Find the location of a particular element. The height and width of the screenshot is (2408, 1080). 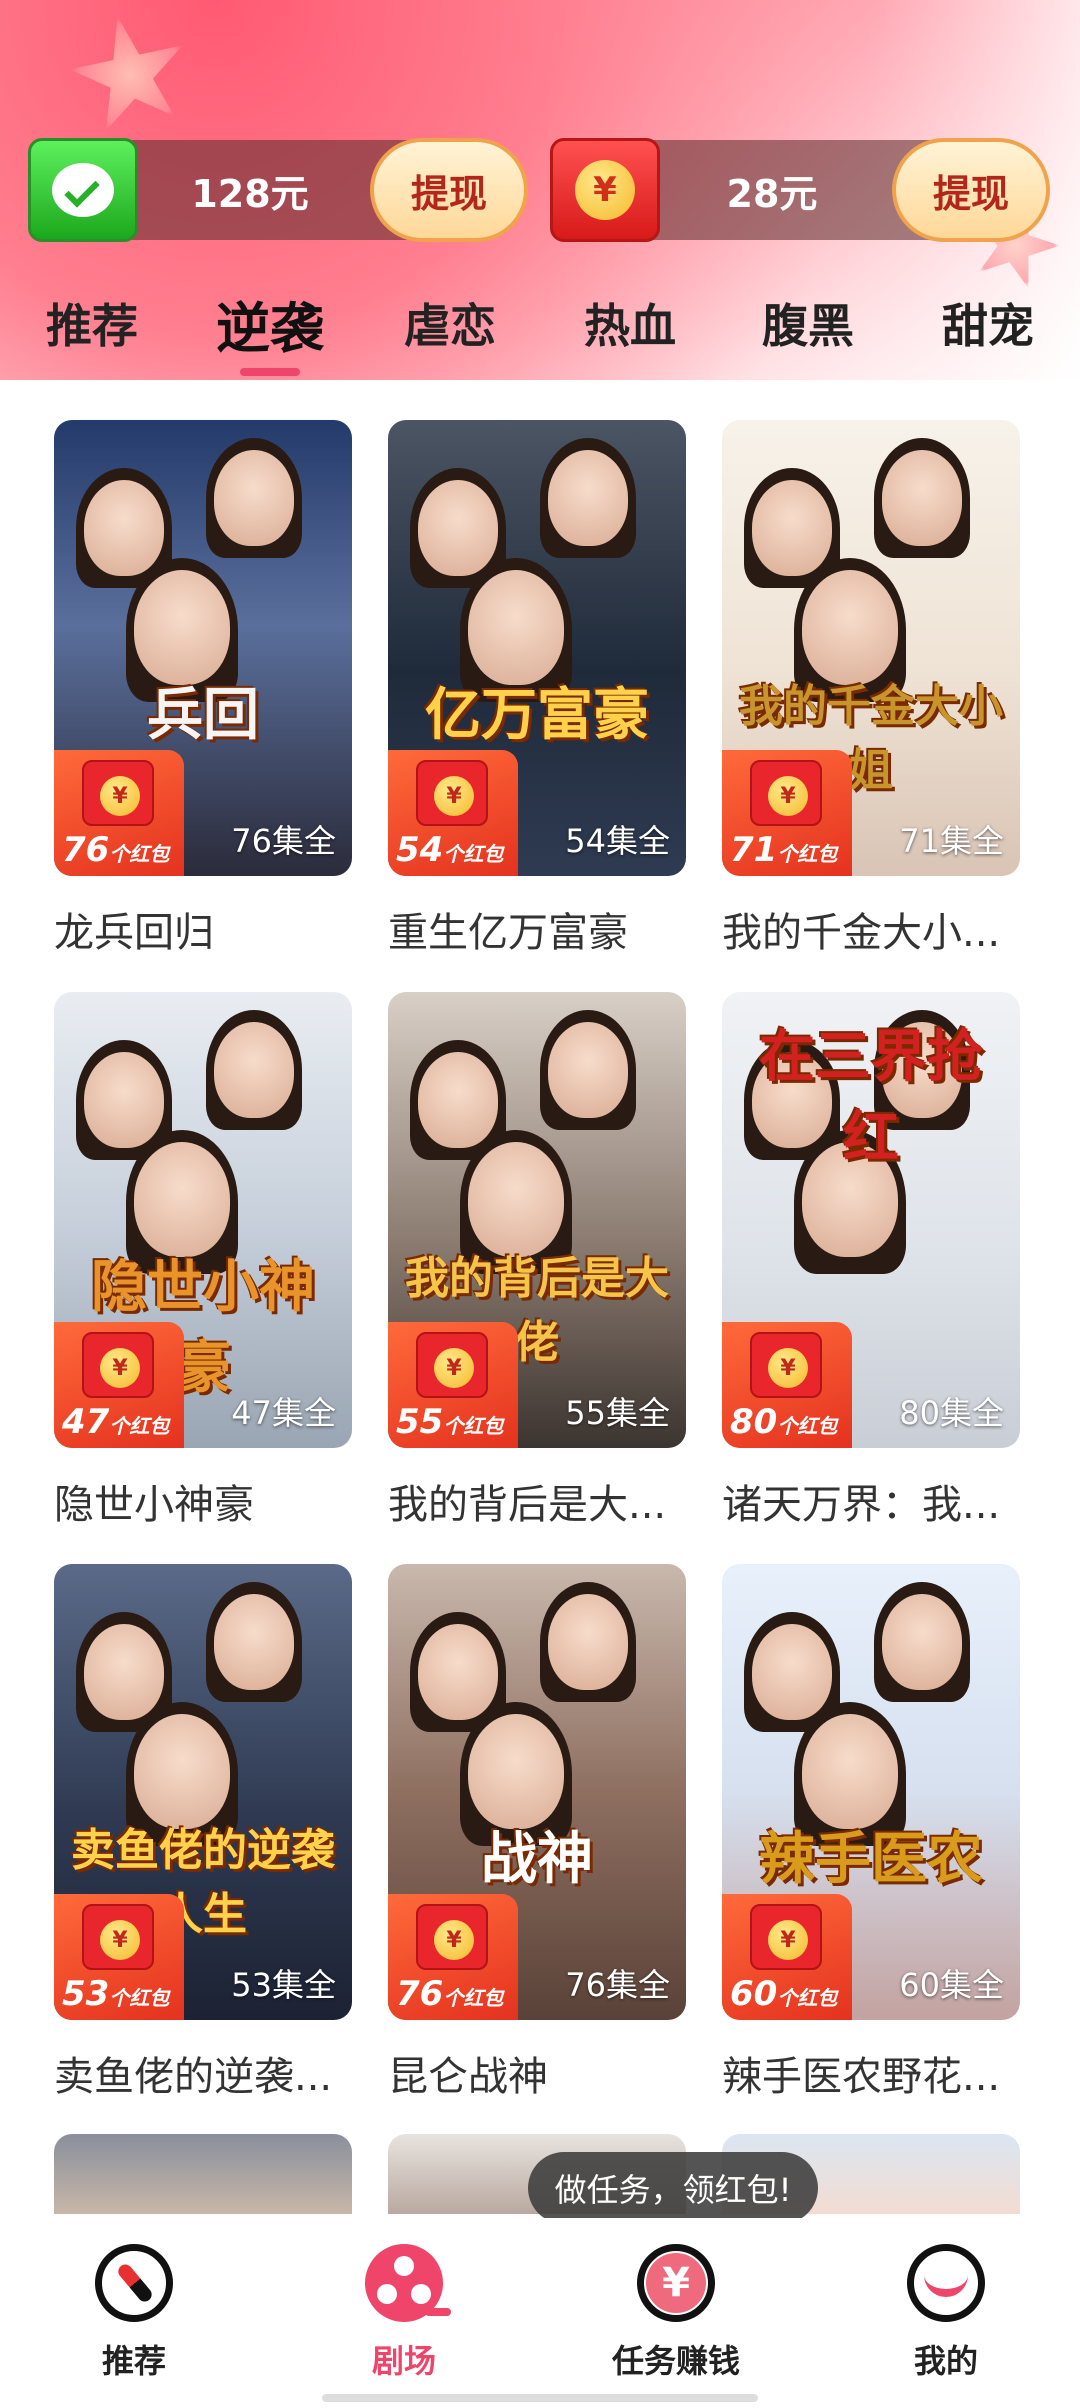

drama-poster: 战神 ¥76个红包 76集全 is located at coordinates (537, 1792).